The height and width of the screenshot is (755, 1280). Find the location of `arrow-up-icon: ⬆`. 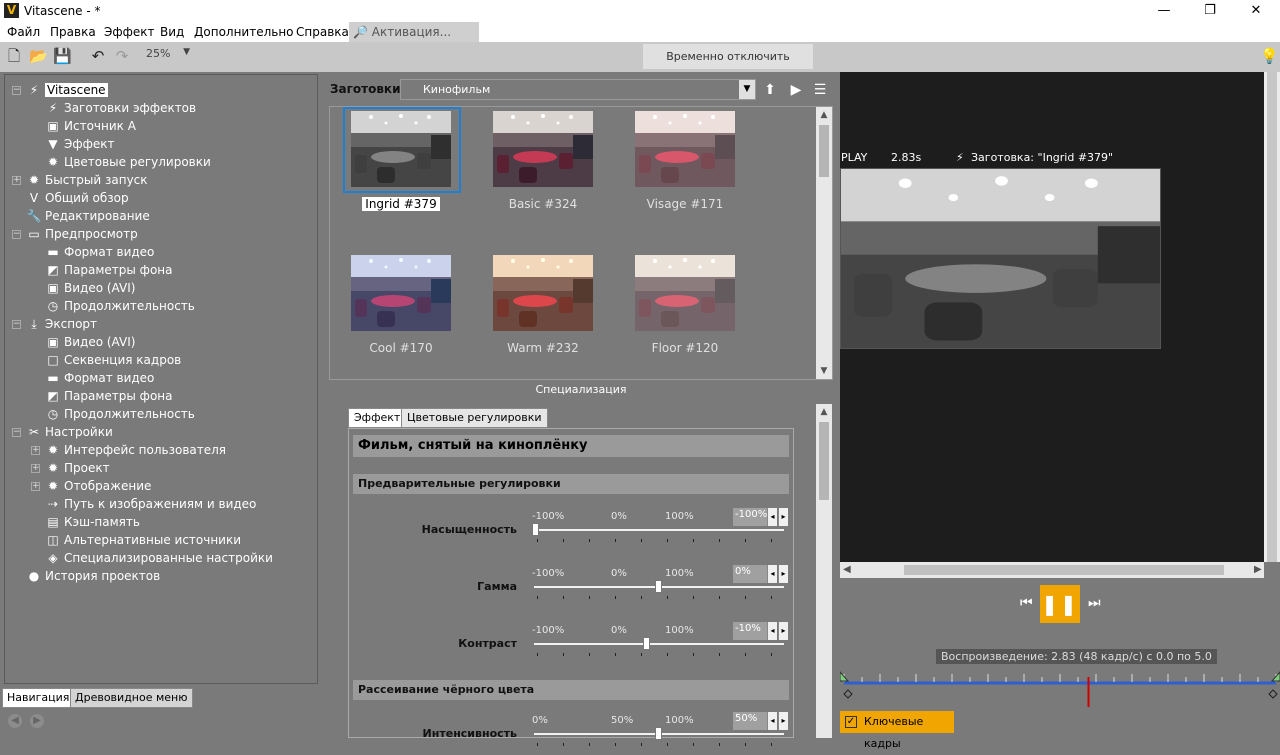

arrow-up-icon: ⬆ is located at coordinates (770, 90).